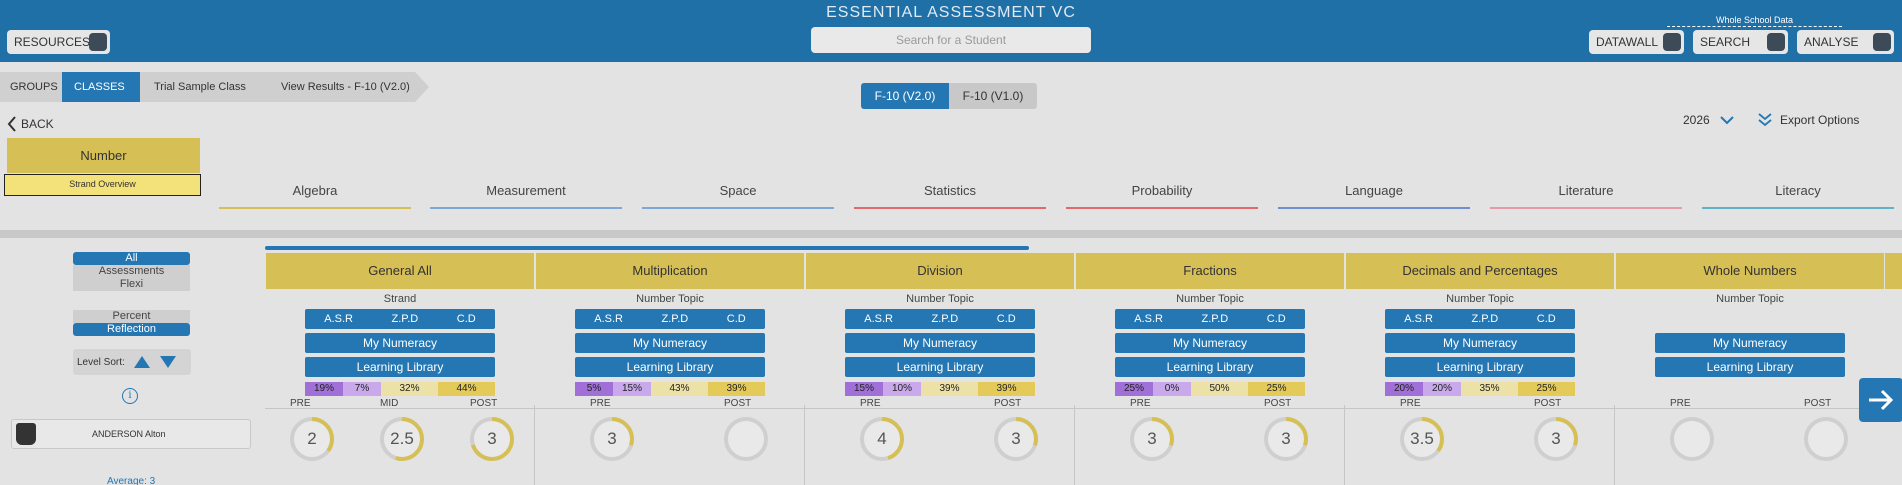 This screenshot has width=1902, height=485. What do you see at coordinates (131, 329) in the screenshot?
I see `filter-reflection: Reflection` at bounding box center [131, 329].